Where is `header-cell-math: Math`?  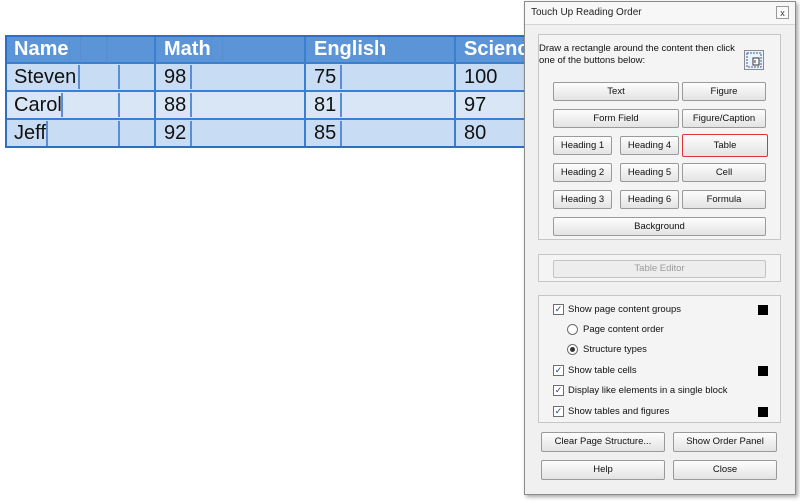
header-cell-math: Math is located at coordinates (230, 49).